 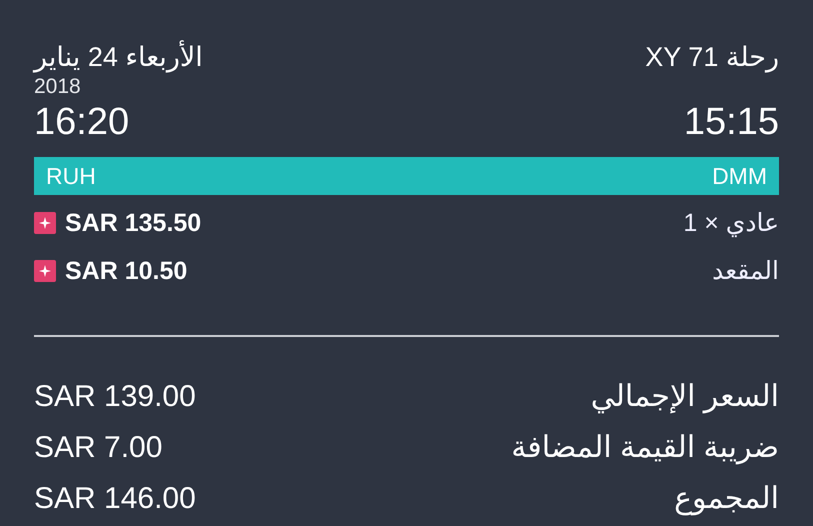 I want to click on flight-date: الأربعاء 24 يناير, so click(x=118, y=57).